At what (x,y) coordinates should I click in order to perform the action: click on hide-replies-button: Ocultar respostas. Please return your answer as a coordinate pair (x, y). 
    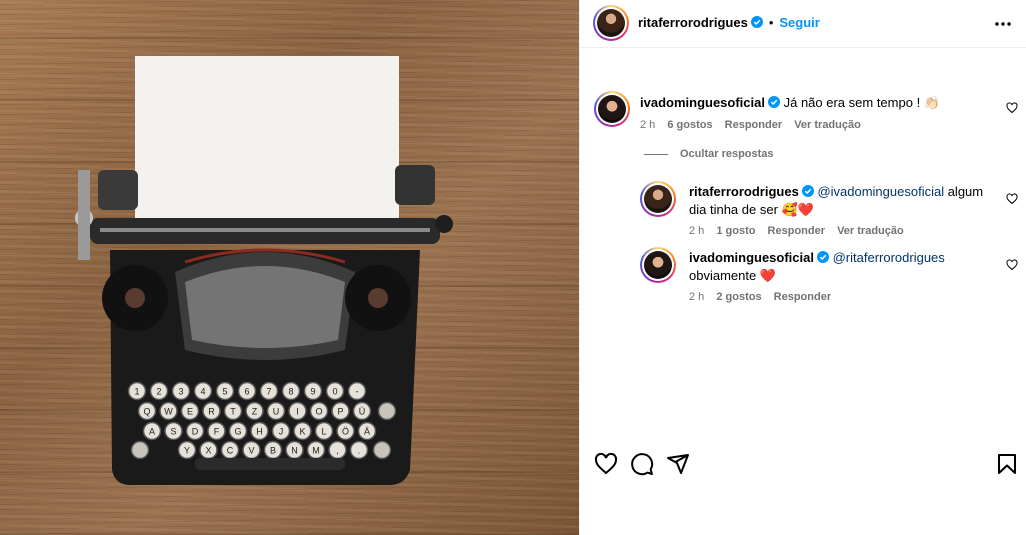
    Looking at the image, I should click on (709, 154).